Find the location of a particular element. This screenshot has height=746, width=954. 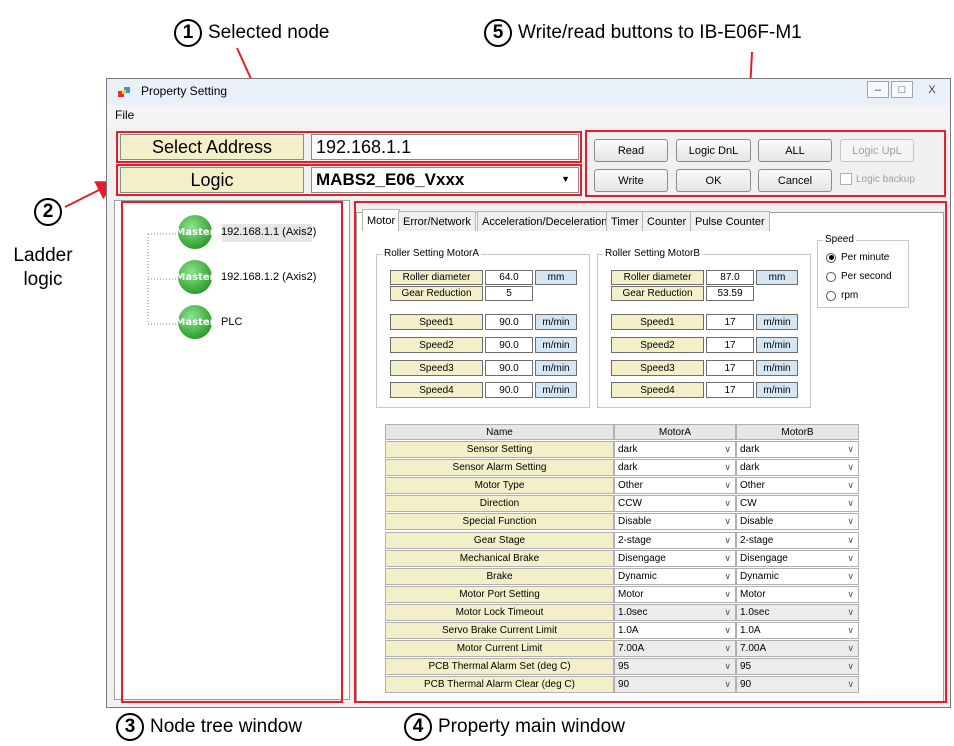

motor-b-select: Dynamic ∨ is located at coordinates (797, 576).